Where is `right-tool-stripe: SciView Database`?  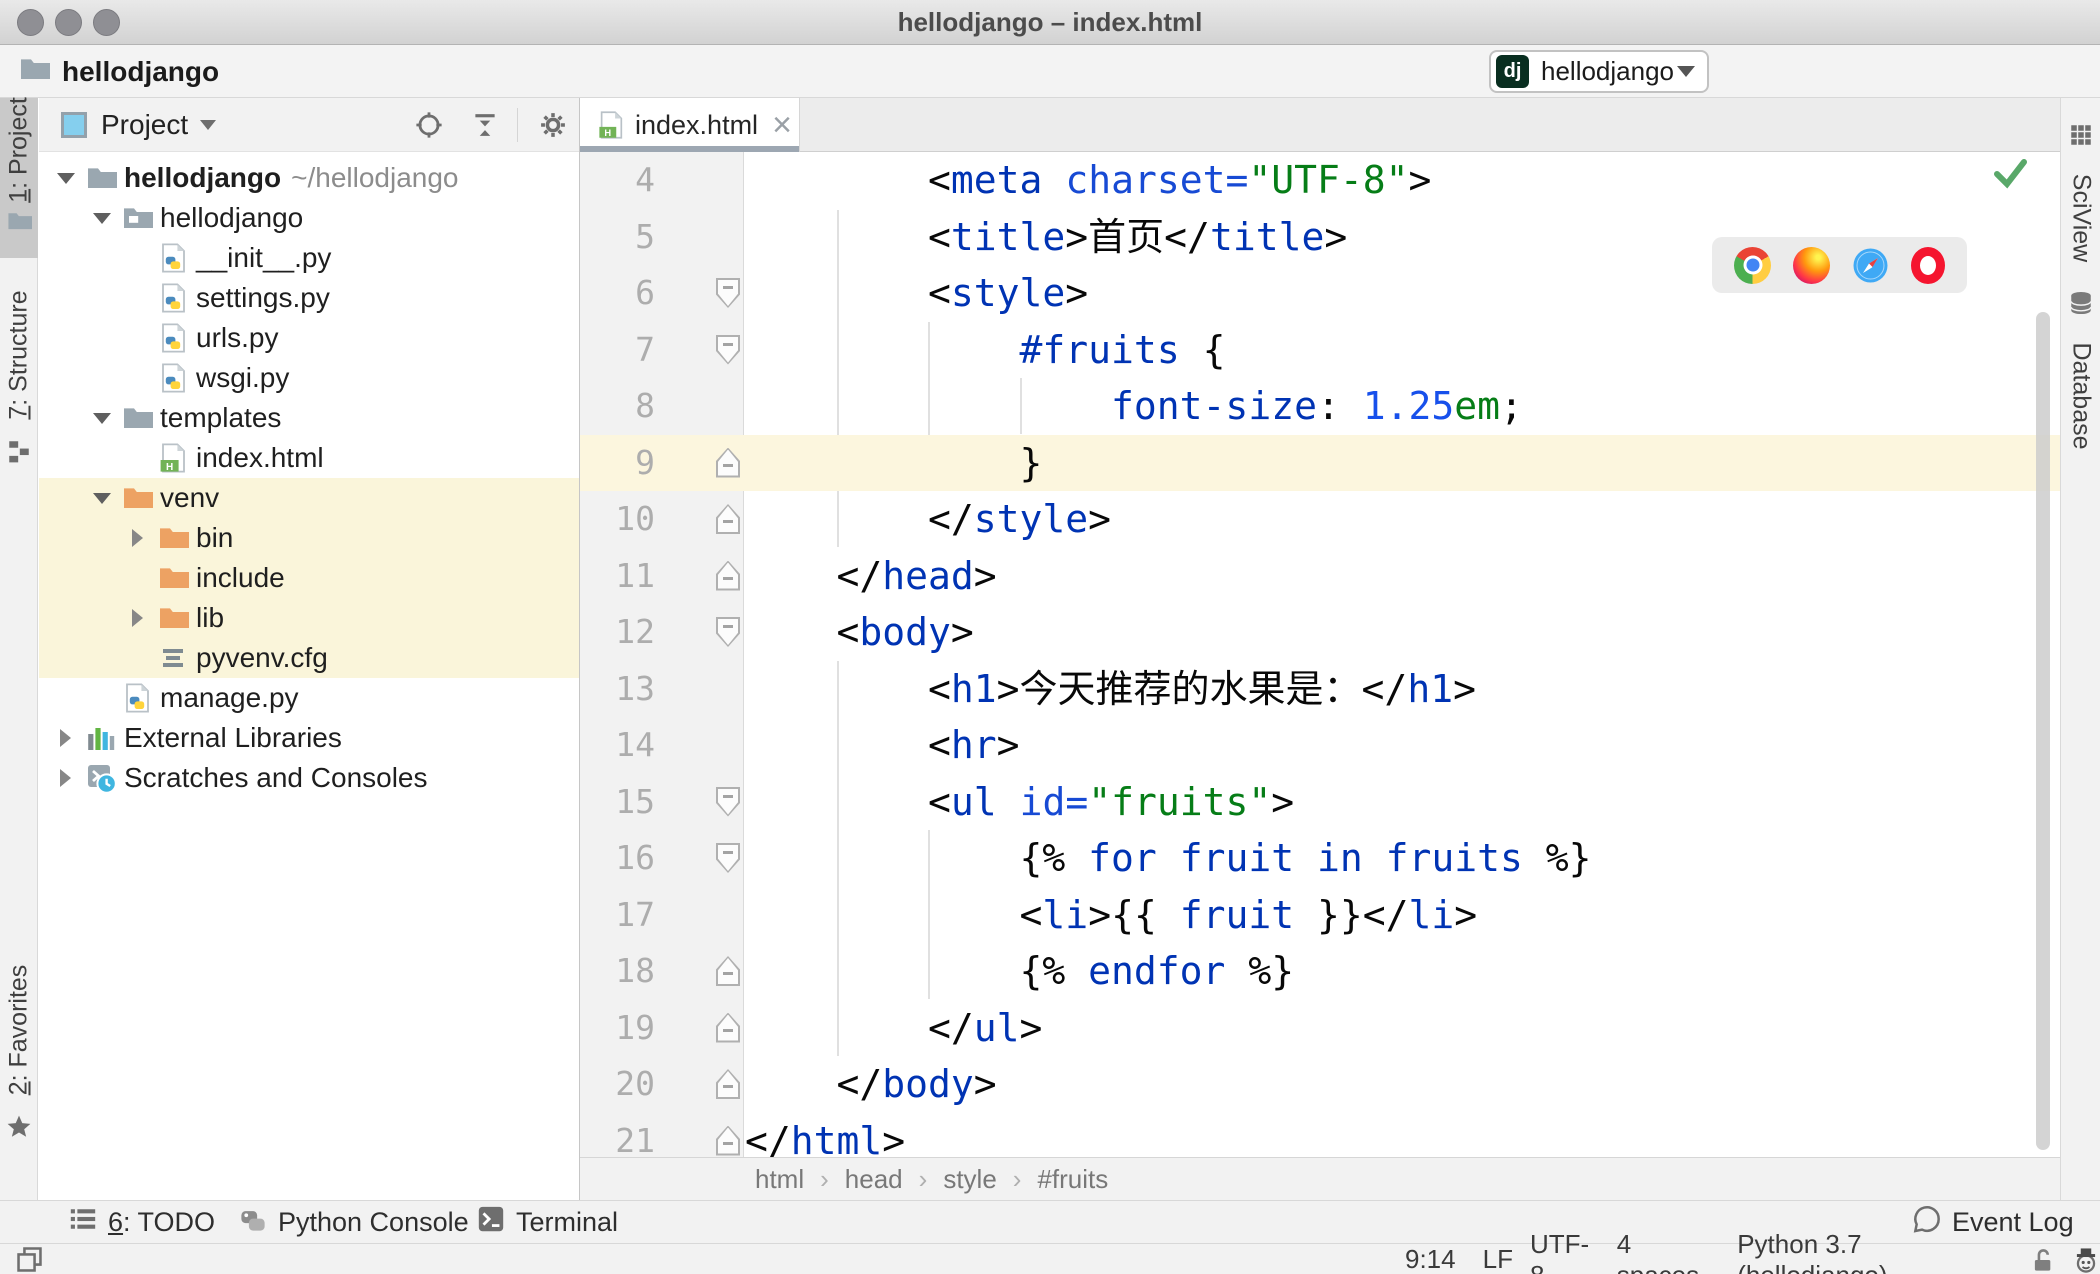
right-tool-stripe: SciView Database is located at coordinates (2080, 649).